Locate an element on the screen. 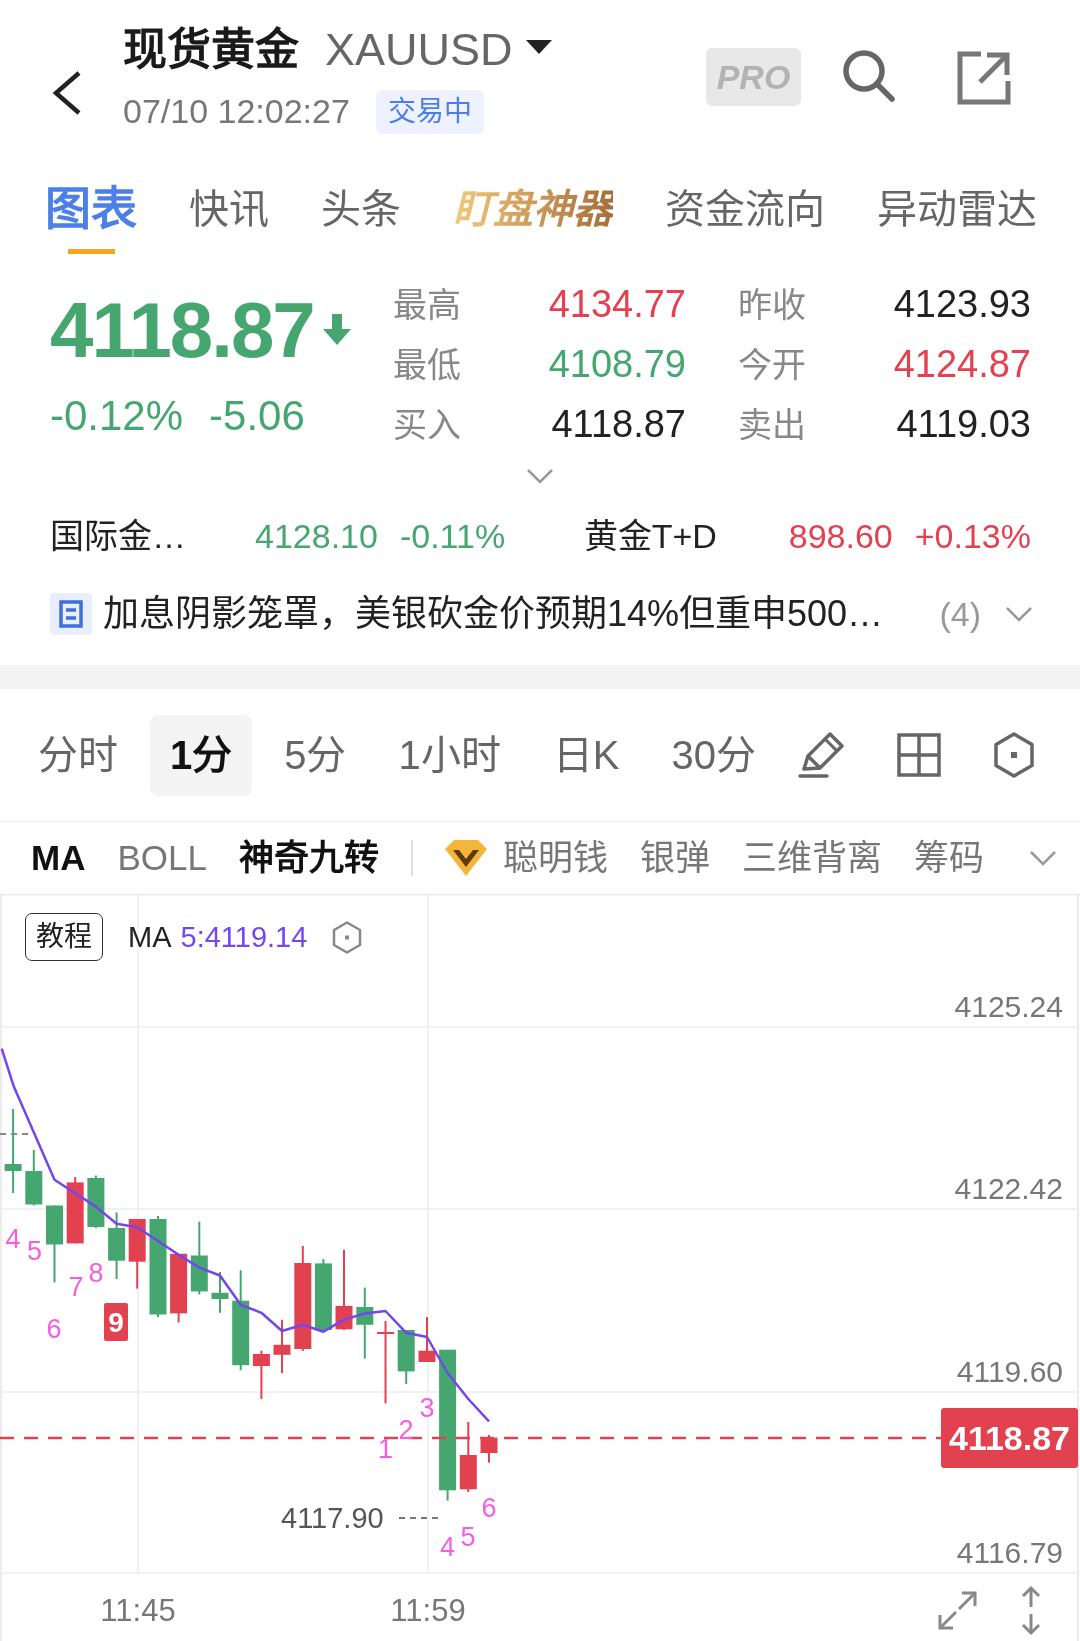  time-axis-label: 11:59 is located at coordinates (428, 1610).